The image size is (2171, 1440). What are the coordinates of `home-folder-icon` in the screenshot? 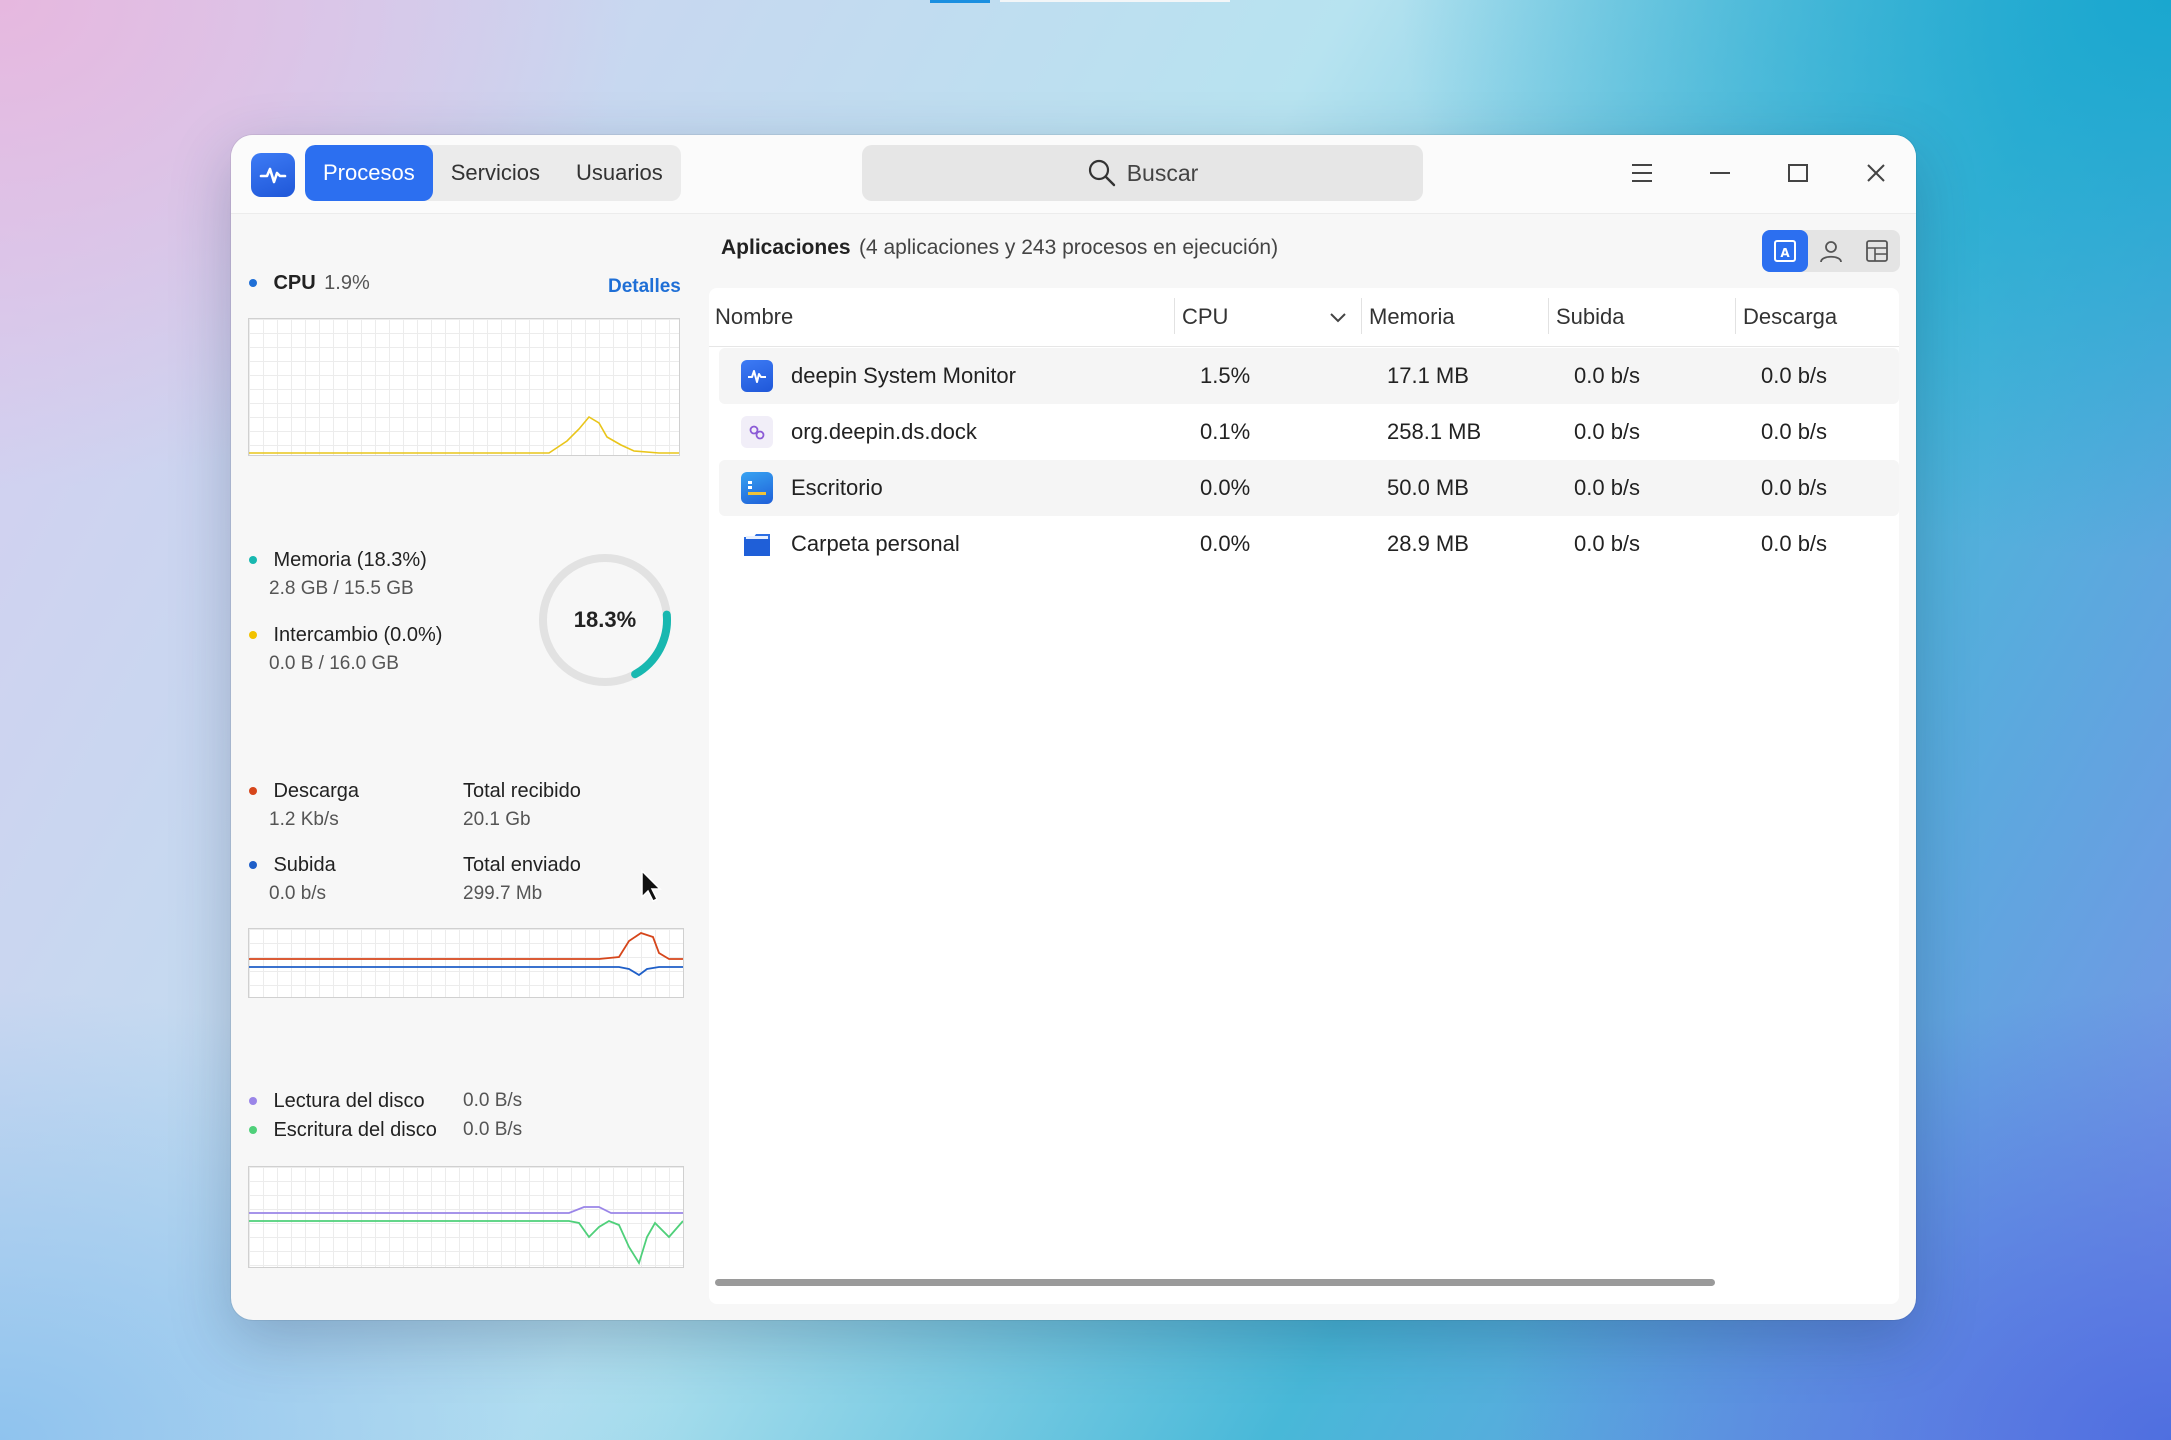 It's located at (757, 544).